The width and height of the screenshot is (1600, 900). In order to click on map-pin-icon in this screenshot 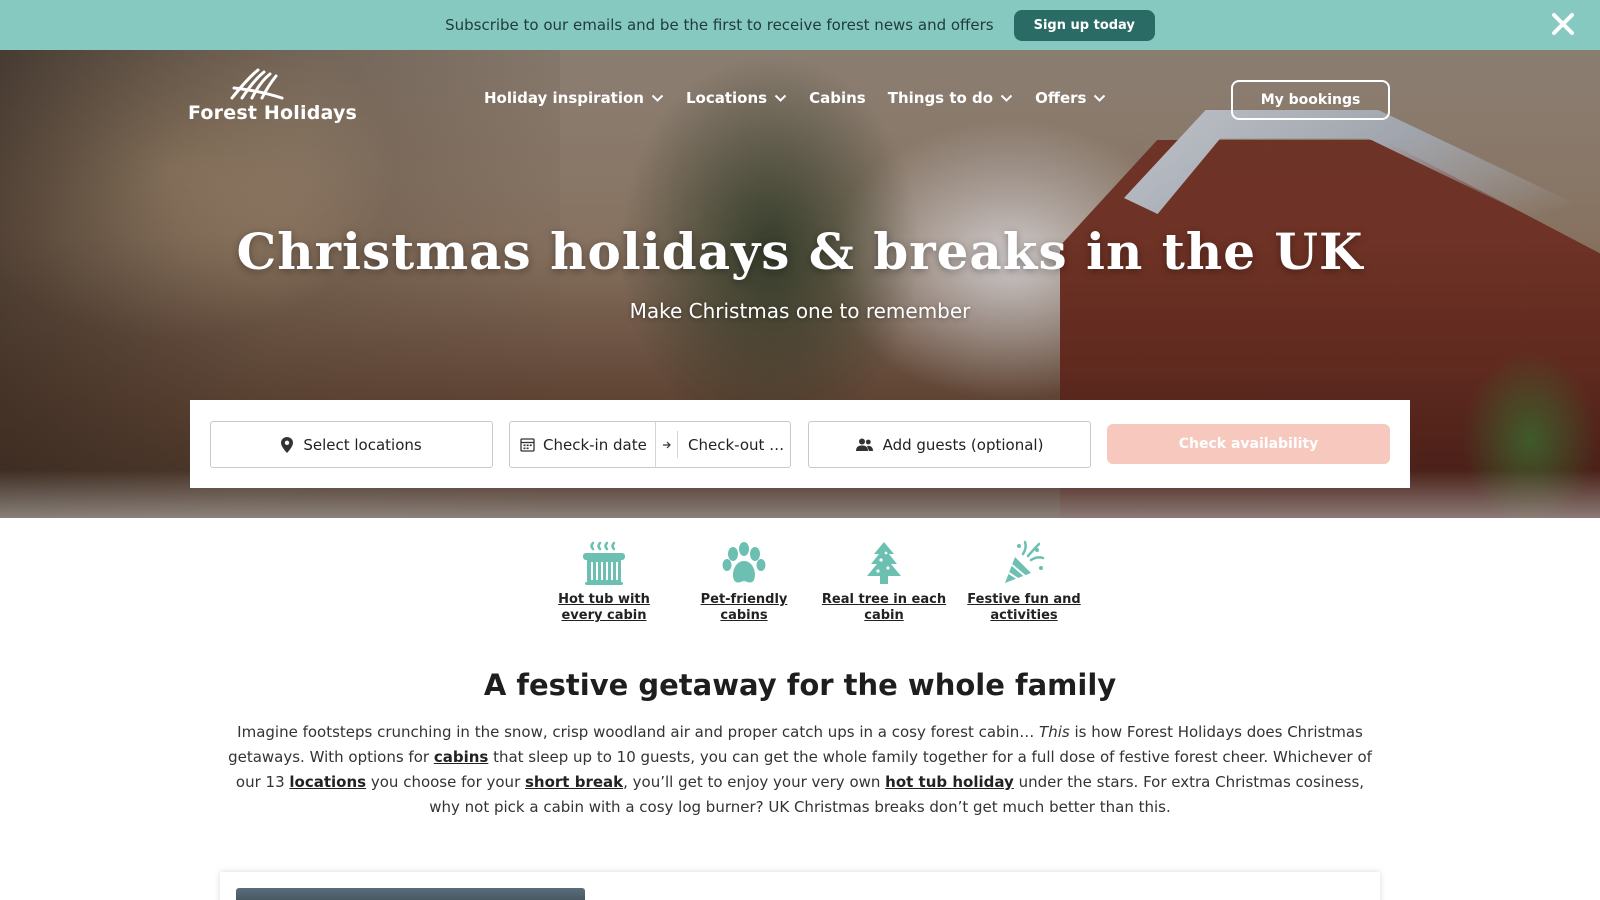, I will do `click(287, 444)`.